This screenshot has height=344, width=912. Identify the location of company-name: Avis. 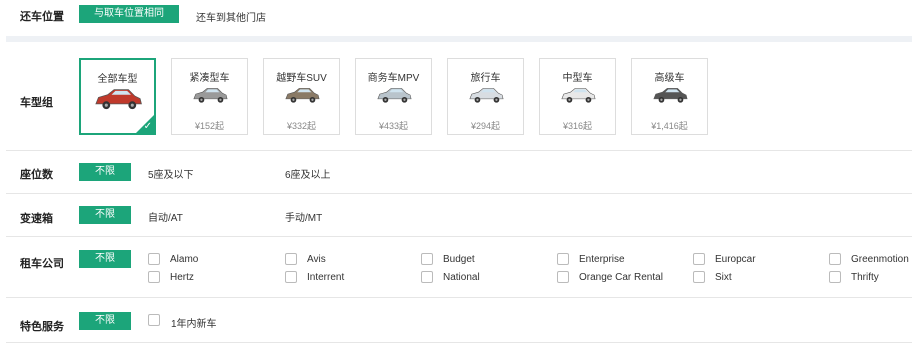
(316, 259).